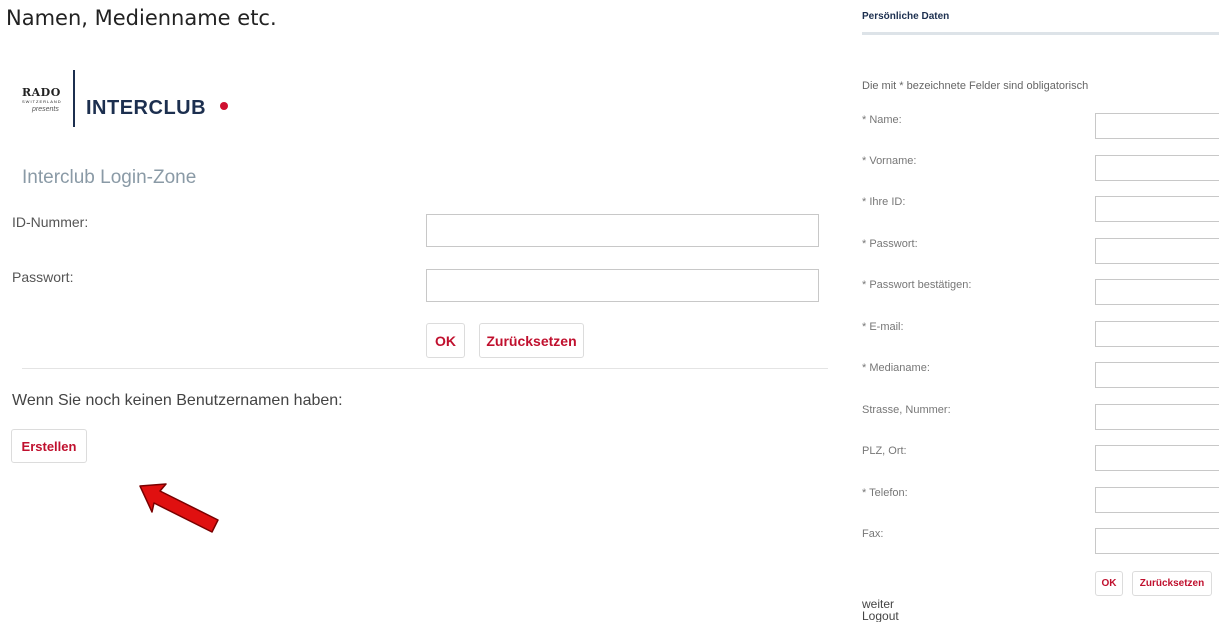  Describe the element at coordinates (906, 16) in the screenshot. I see `personal-data-title: Persönliche Daten` at that location.